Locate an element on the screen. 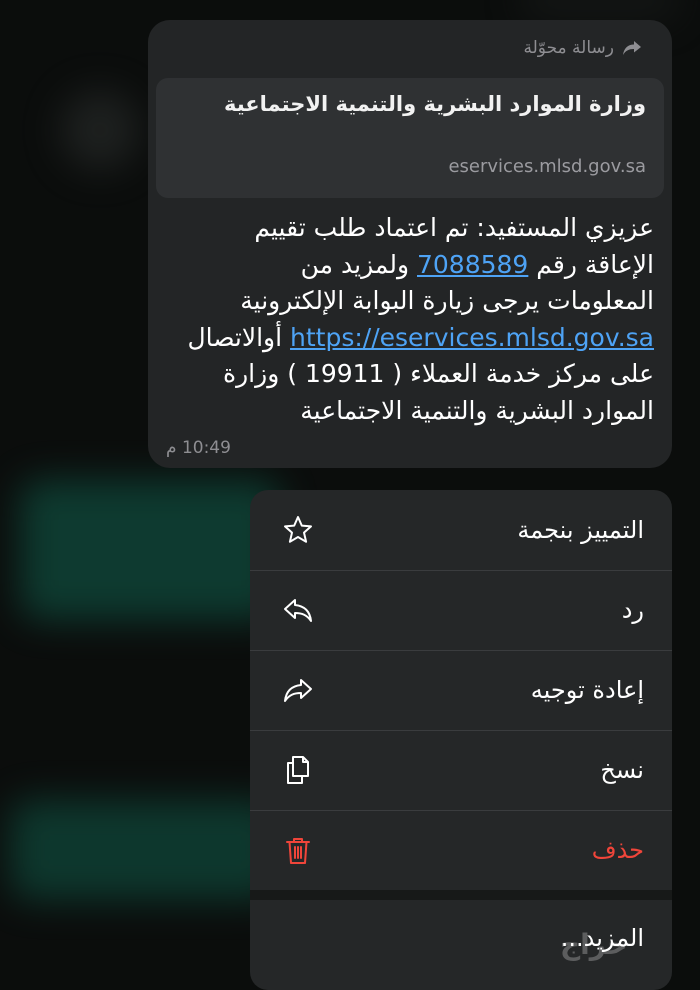  message-fragment: ولمزيد من is located at coordinates (358, 264).